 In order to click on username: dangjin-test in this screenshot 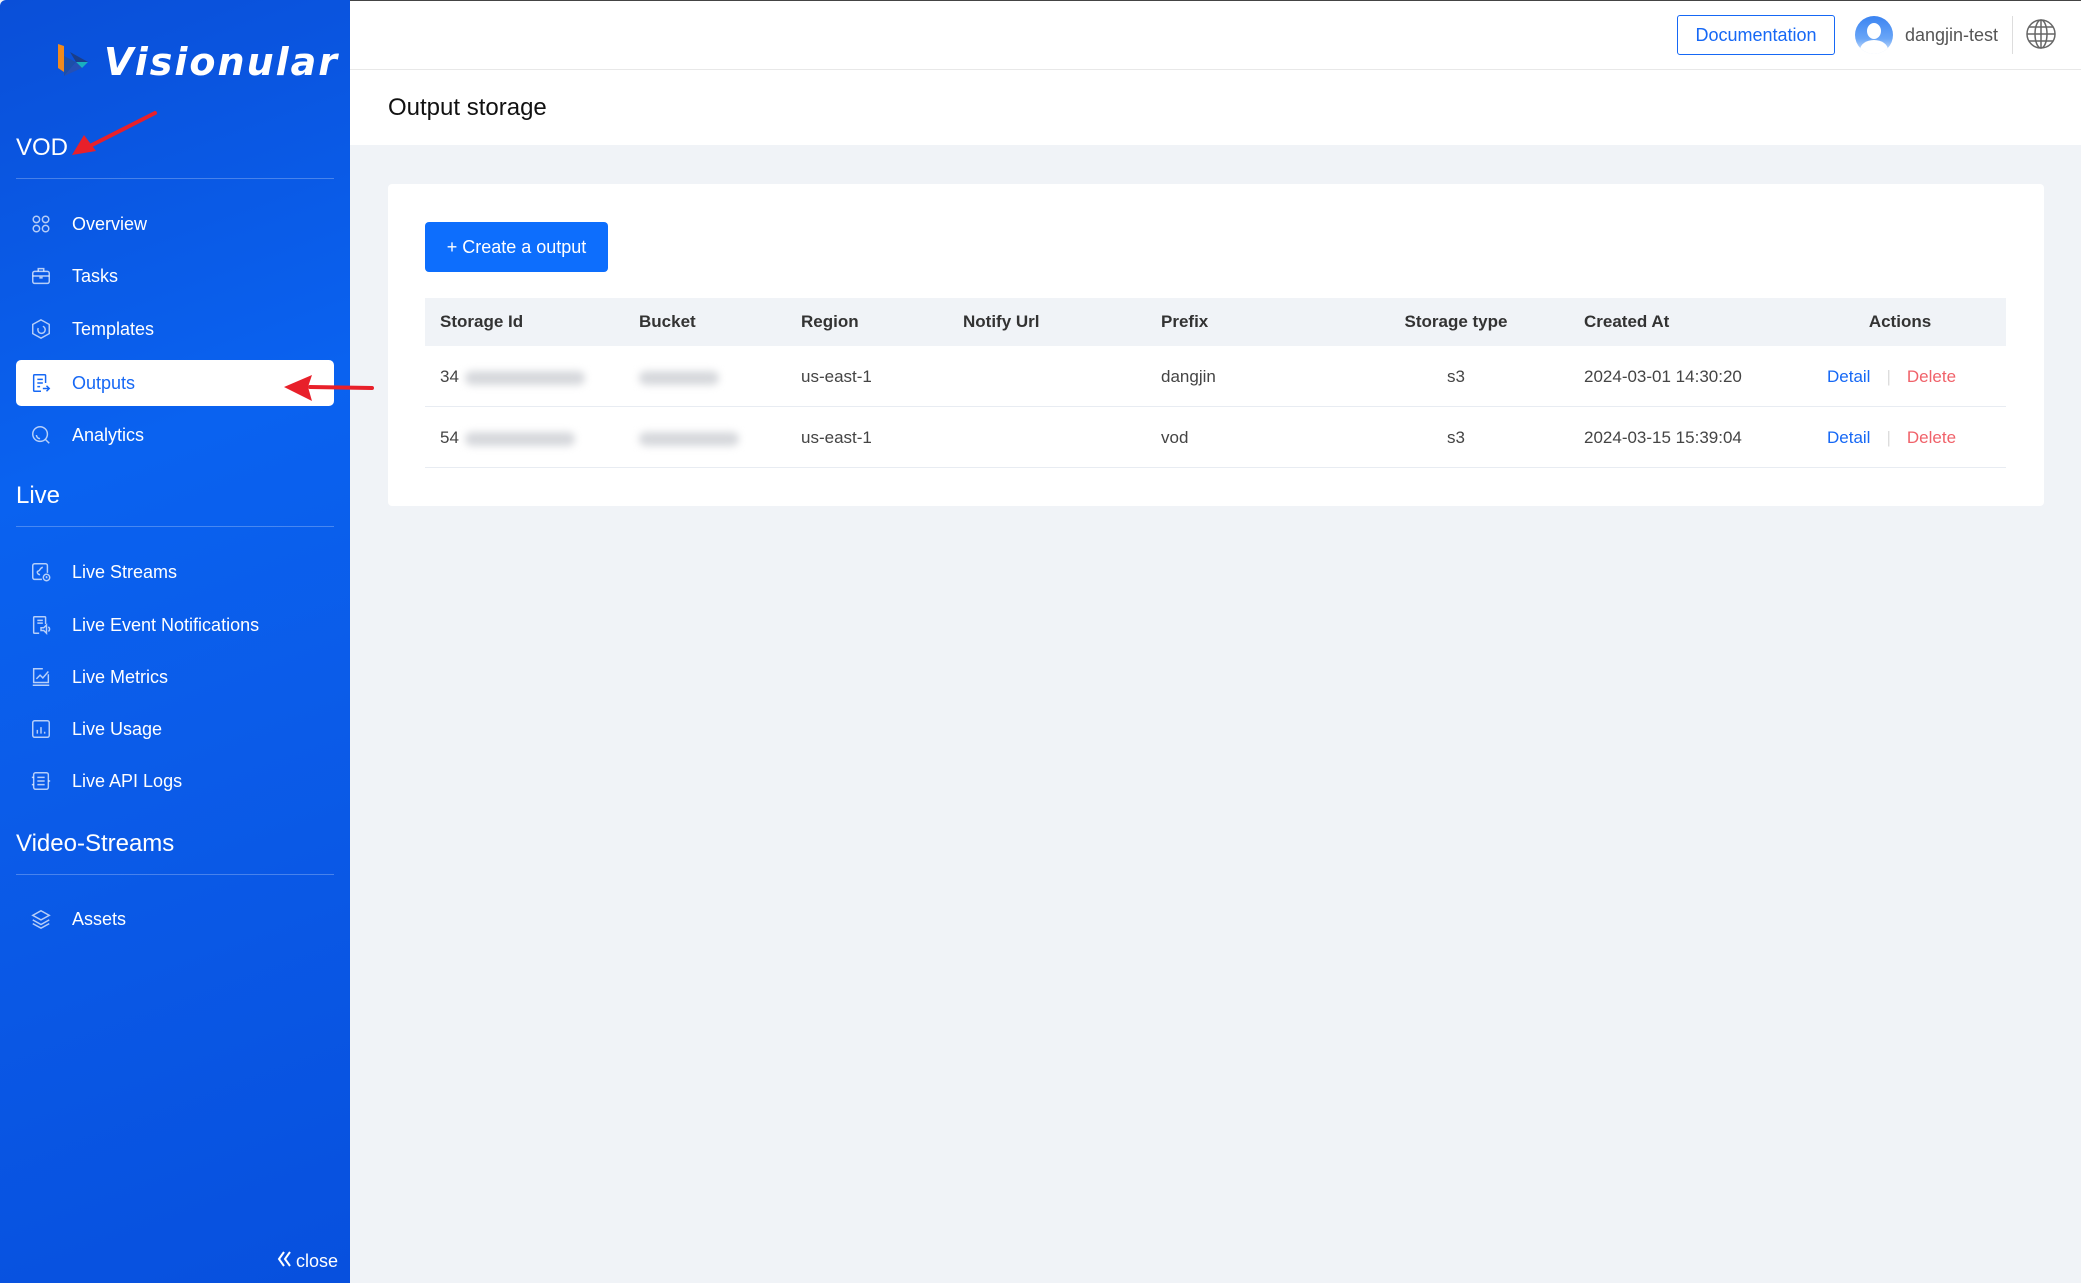, I will do `click(1952, 34)`.